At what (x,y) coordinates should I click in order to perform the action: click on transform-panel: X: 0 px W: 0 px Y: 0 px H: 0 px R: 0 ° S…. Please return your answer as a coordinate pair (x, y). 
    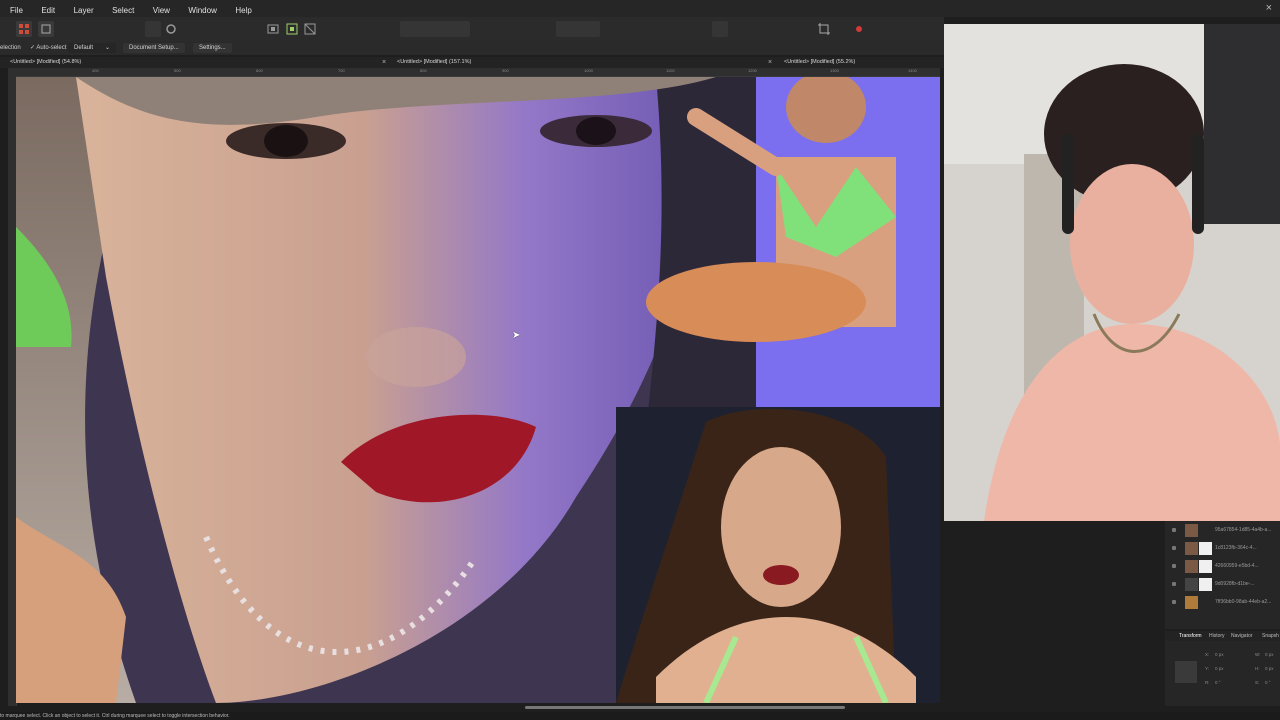
    Looking at the image, I should click on (1222, 673).